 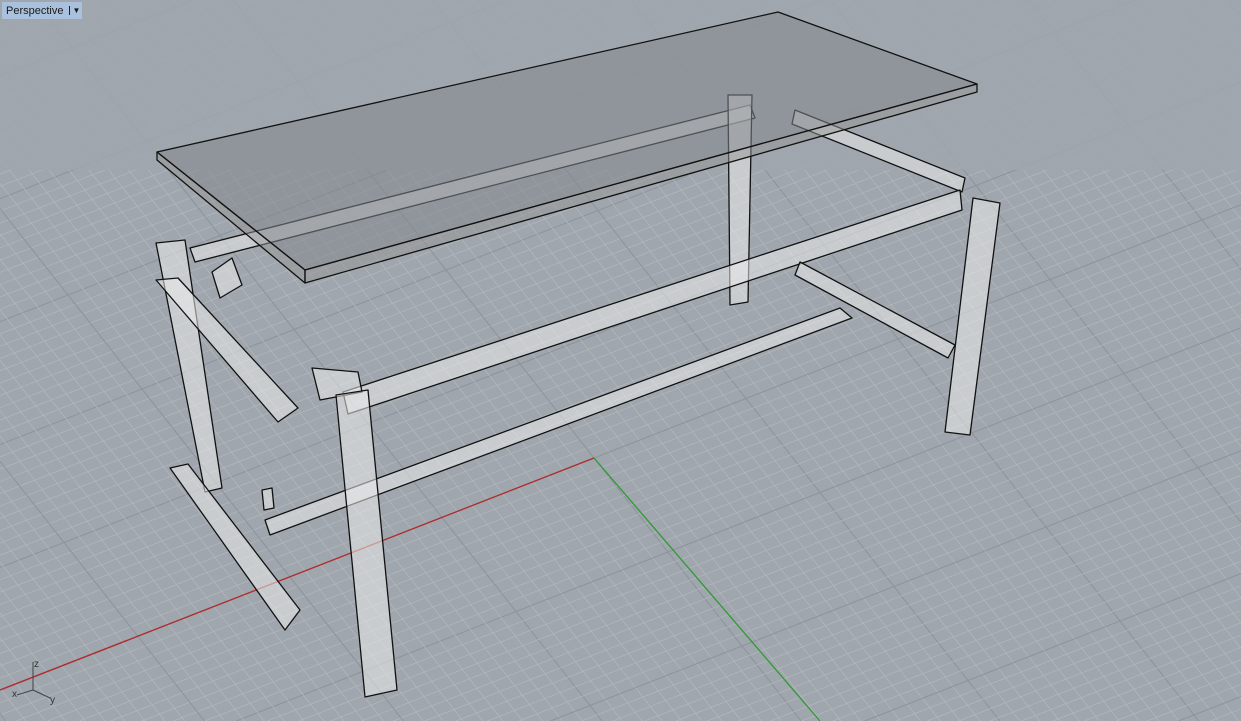 I want to click on dropdown-arrow-icon: ▼, so click(x=74, y=10).